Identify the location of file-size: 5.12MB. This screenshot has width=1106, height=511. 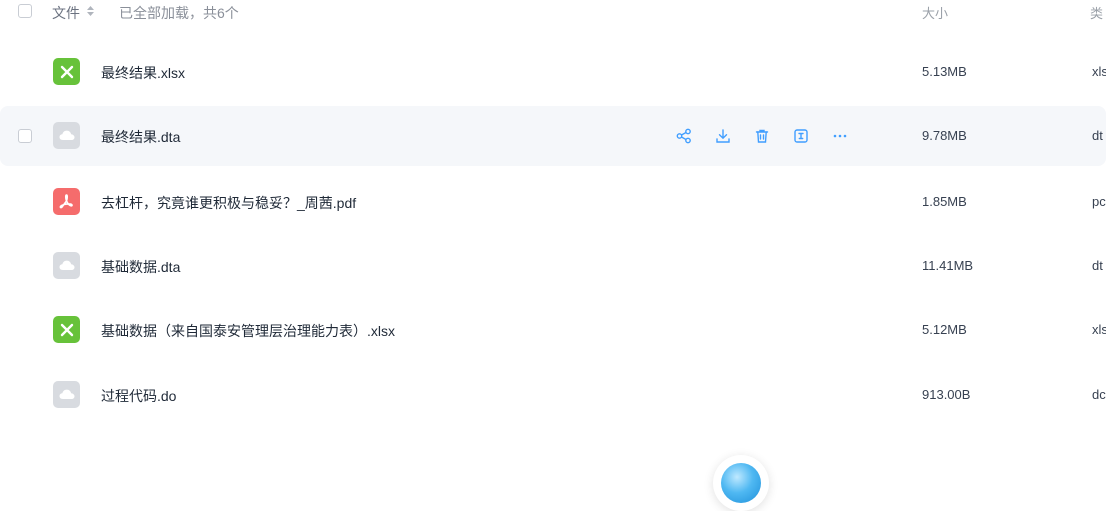
(944, 329).